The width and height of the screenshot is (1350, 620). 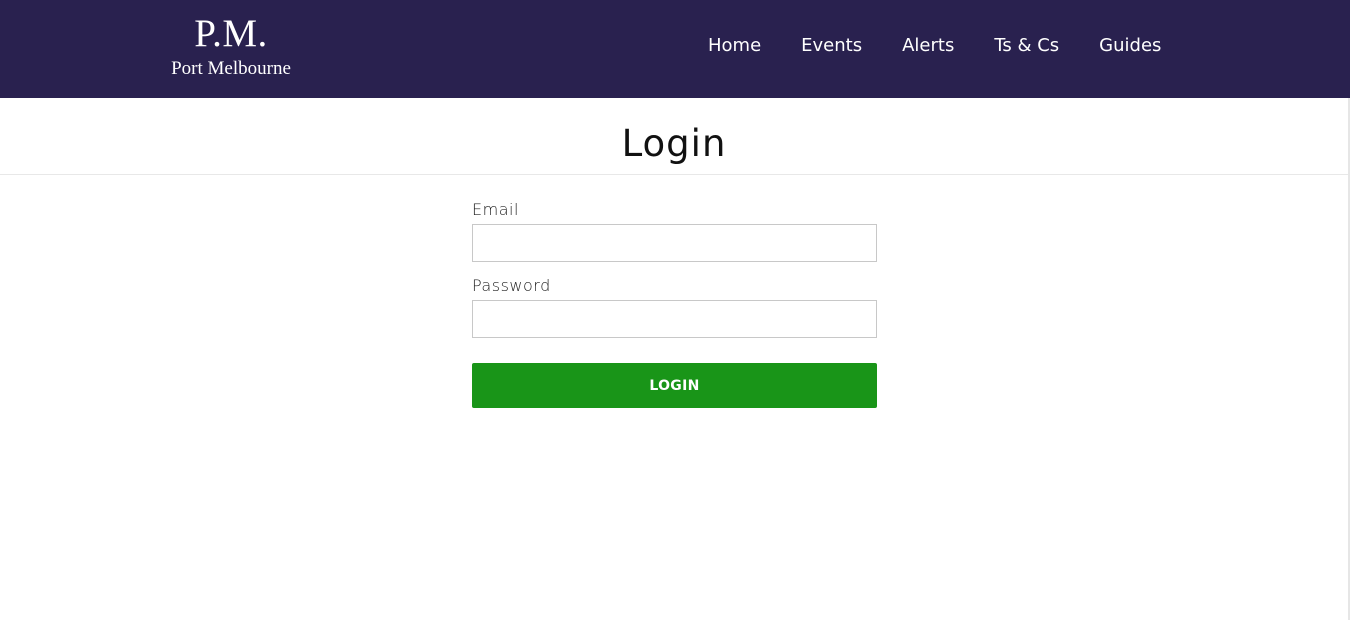 What do you see at coordinates (674, 243) in the screenshot?
I see `email-input` at bounding box center [674, 243].